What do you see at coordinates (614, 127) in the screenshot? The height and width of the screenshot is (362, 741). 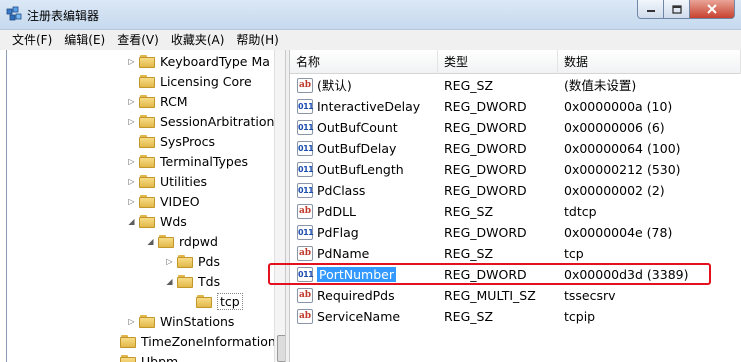 I see `value-data: 0x00000006 (6)` at bounding box center [614, 127].